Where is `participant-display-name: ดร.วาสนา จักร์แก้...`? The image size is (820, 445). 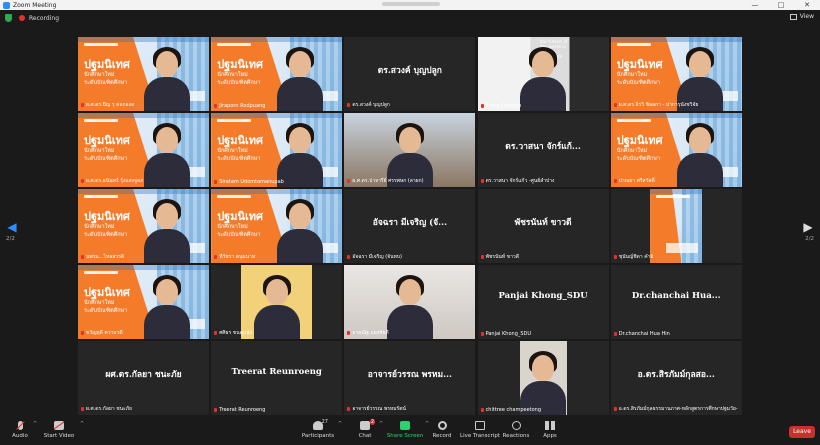
participant-display-name: ดร.วาสนา จักร์แก้... is located at coordinates (543, 147).